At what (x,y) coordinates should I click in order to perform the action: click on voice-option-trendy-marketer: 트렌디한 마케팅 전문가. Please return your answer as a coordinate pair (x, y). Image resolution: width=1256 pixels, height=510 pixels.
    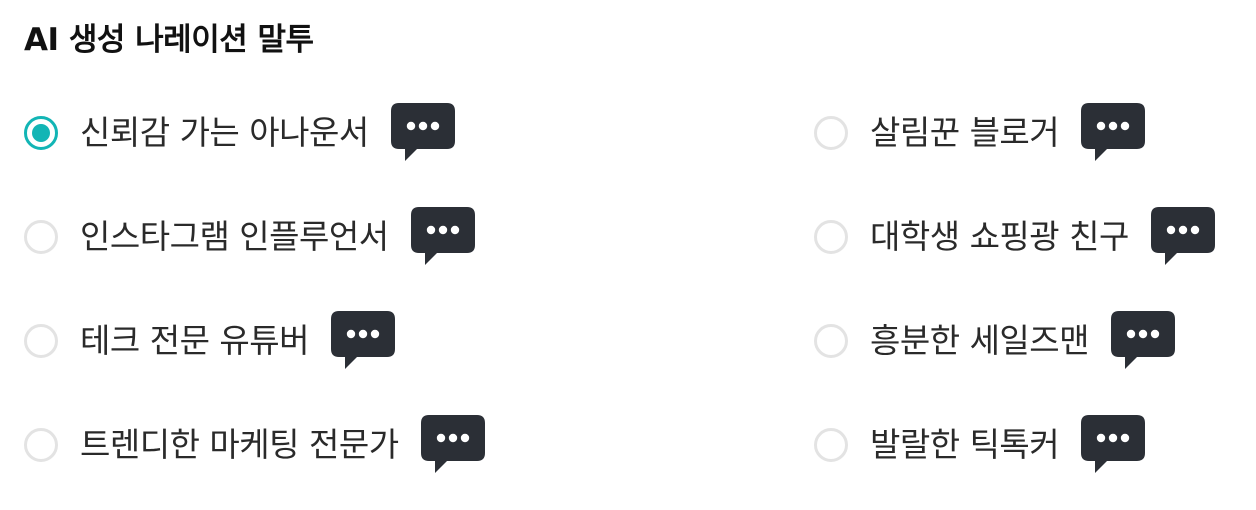
    Looking at the image, I should click on (254, 445).